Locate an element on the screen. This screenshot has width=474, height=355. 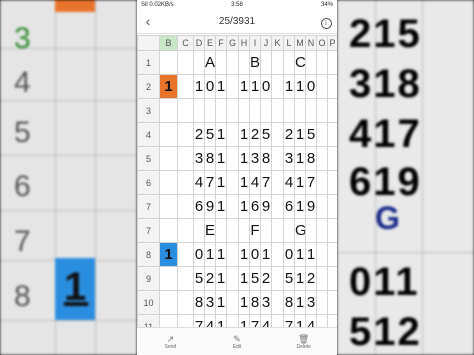
column-header: B is located at coordinates (168, 43).